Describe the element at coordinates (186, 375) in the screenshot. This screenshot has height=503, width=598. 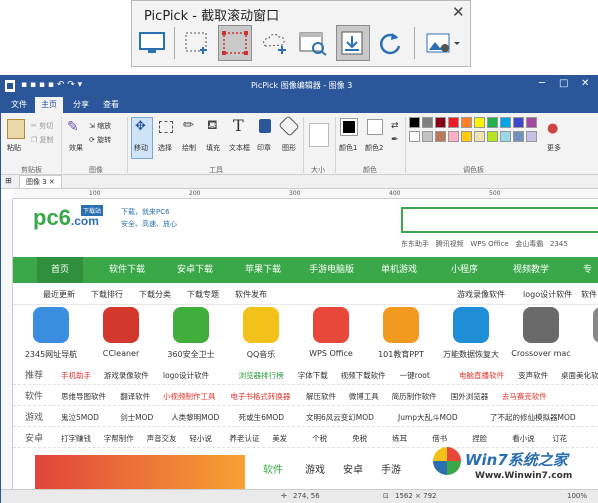
I see `category-link: logo设计软件` at that location.